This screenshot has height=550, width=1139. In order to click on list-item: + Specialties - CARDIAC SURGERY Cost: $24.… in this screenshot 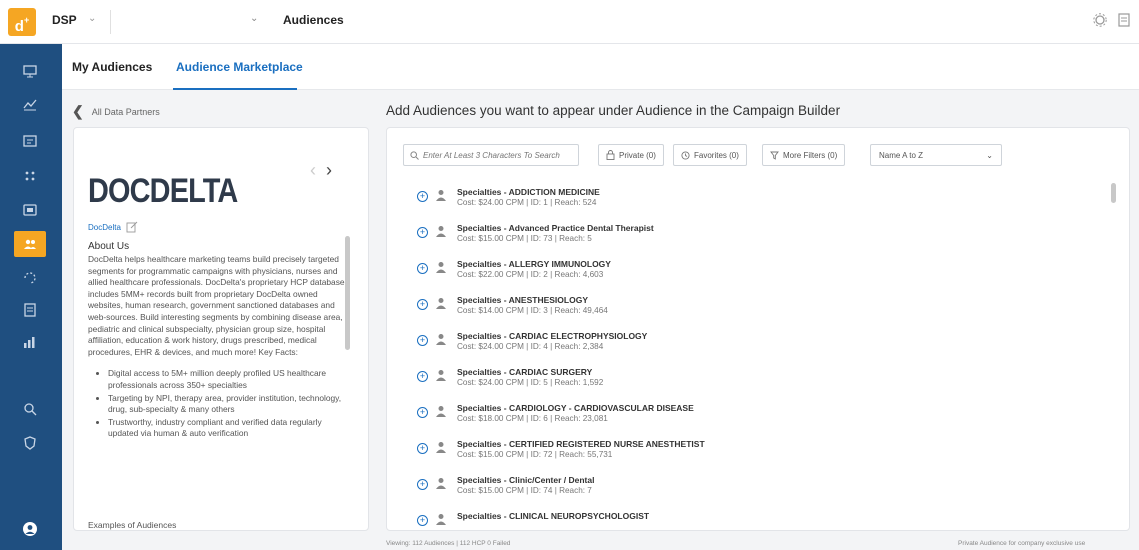, I will do `click(757, 380)`.